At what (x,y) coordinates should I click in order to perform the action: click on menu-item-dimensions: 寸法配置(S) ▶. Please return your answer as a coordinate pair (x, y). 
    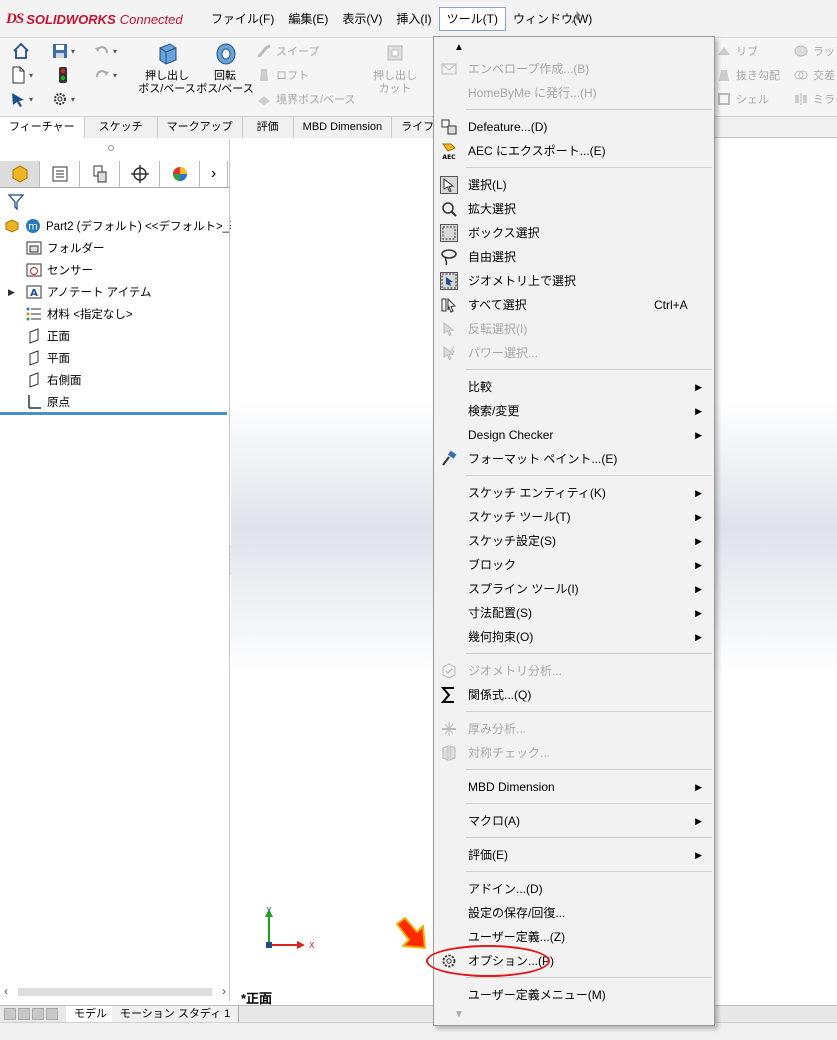
    Looking at the image, I should click on (574, 613).